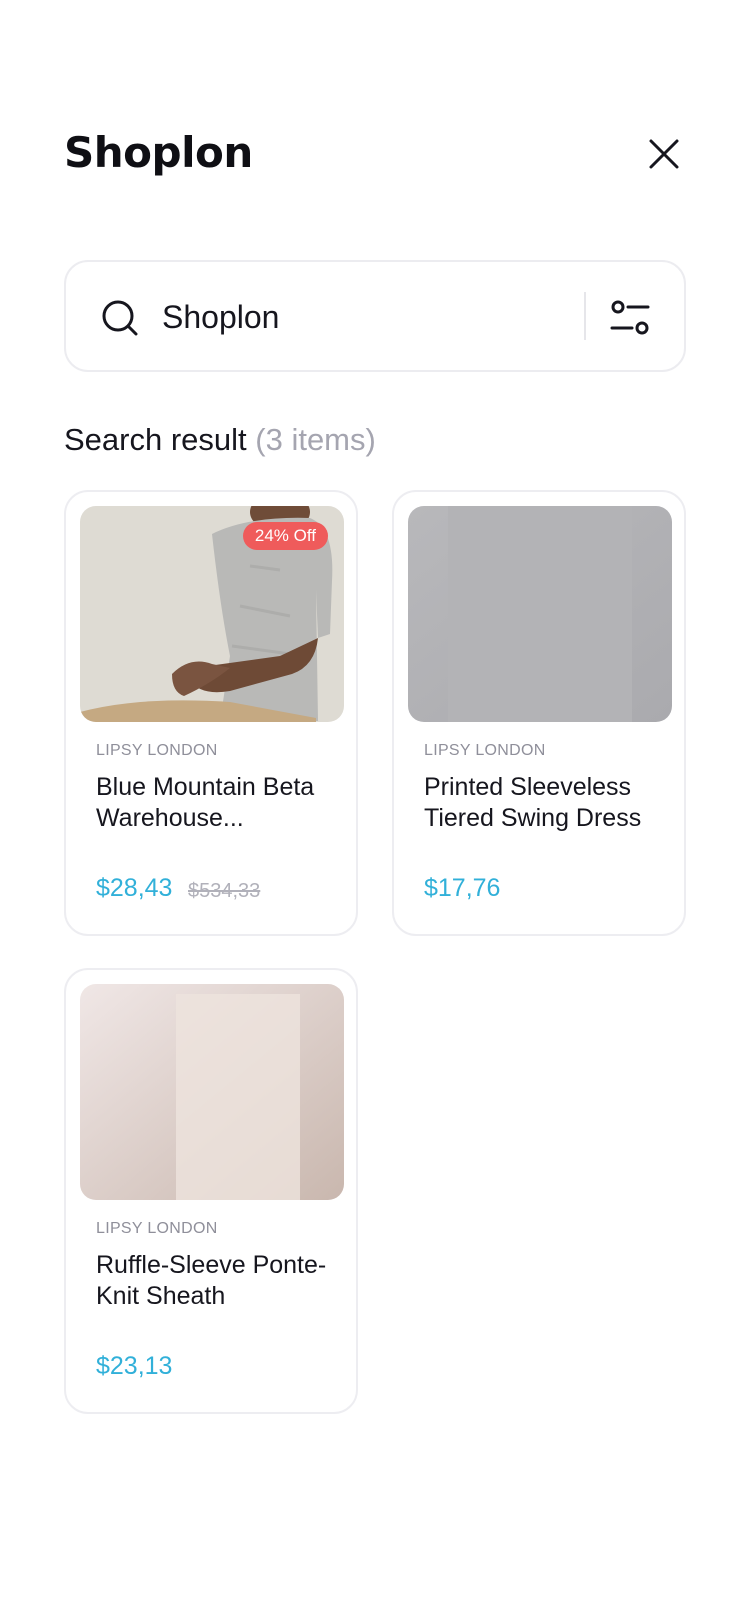 Image resolution: width=750 pixels, height=1624 pixels. What do you see at coordinates (134, 1366) in the screenshot?
I see `product-price: $23,13` at bounding box center [134, 1366].